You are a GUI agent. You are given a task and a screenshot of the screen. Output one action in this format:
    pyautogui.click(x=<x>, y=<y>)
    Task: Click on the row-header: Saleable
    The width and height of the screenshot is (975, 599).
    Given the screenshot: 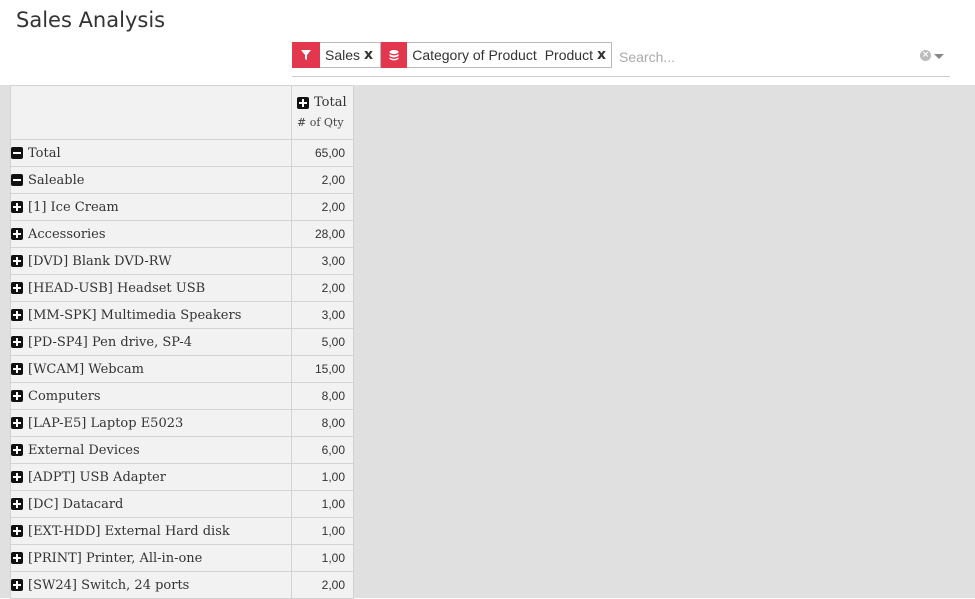 What is the action you would take?
    pyautogui.click(x=151, y=180)
    